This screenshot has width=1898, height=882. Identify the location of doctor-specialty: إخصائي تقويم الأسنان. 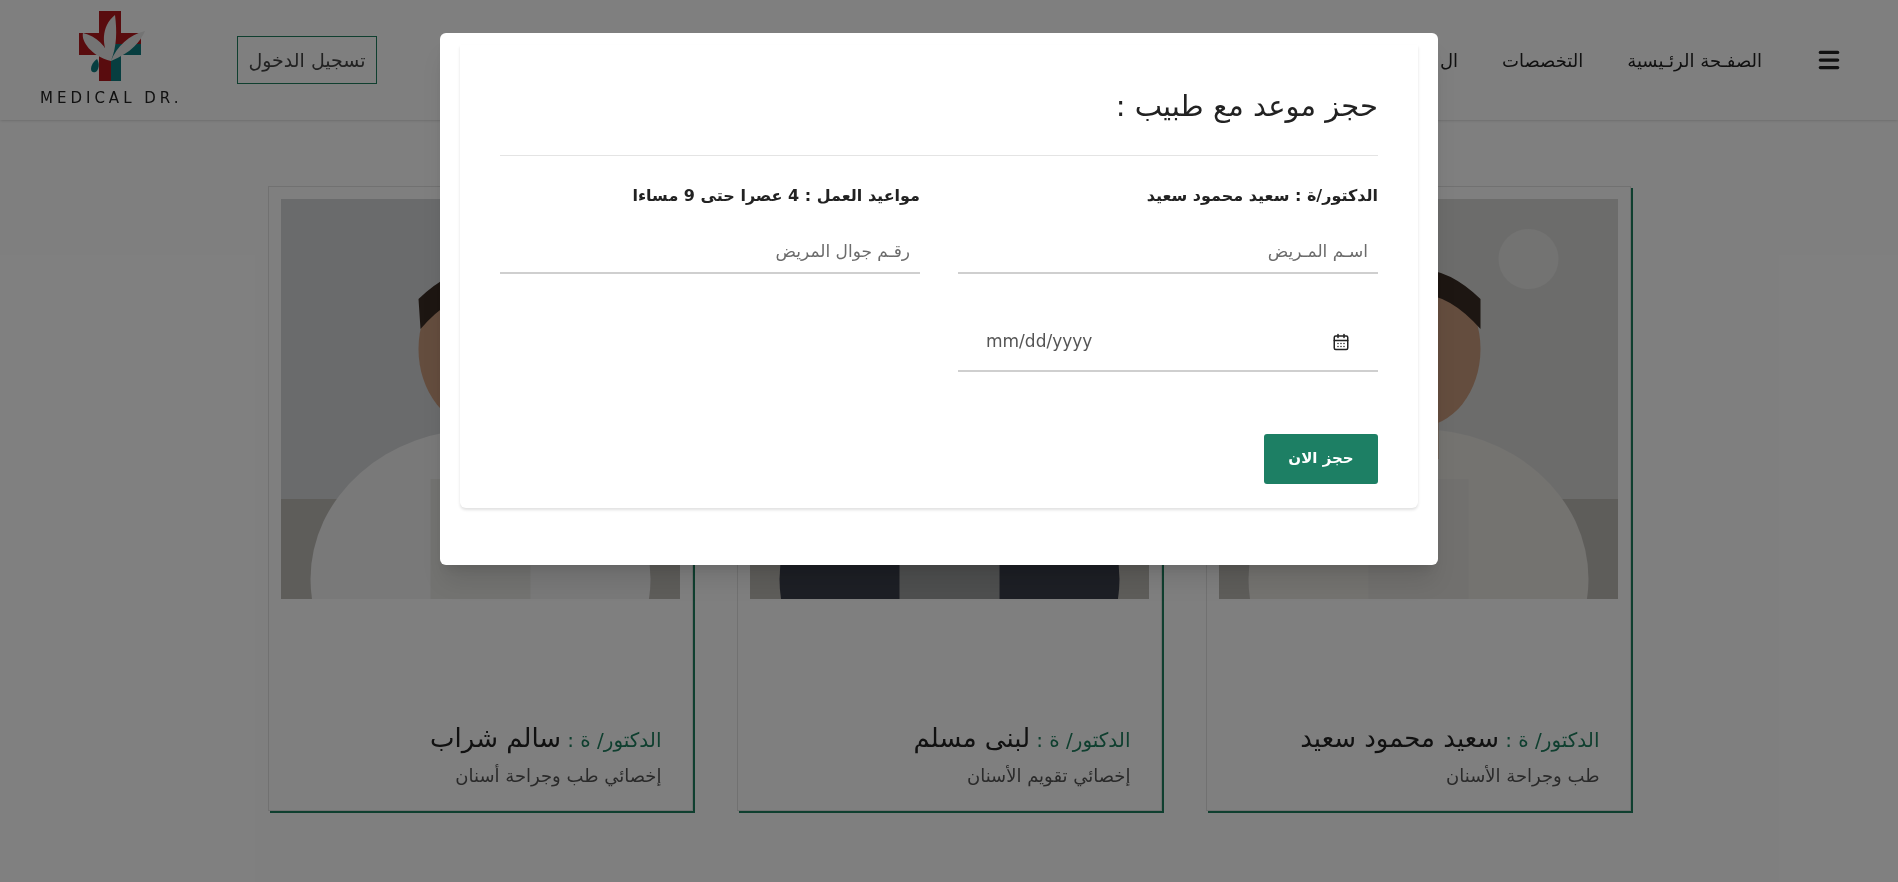
(1048, 776).